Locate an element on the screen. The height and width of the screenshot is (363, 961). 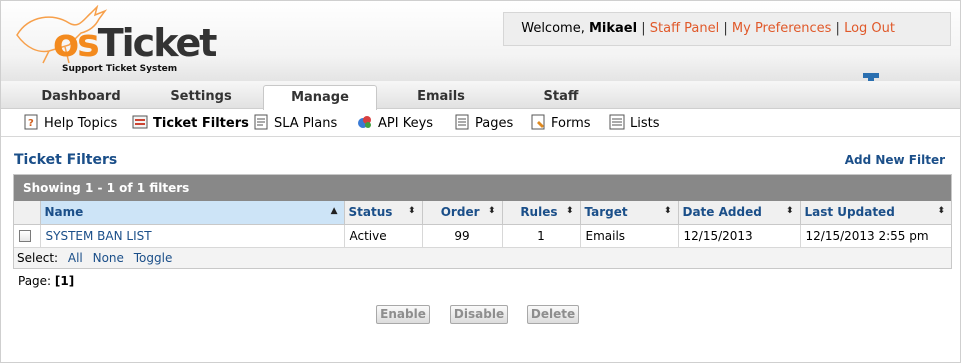
add-new-filter-link: Add New Filter is located at coordinates (895, 160).